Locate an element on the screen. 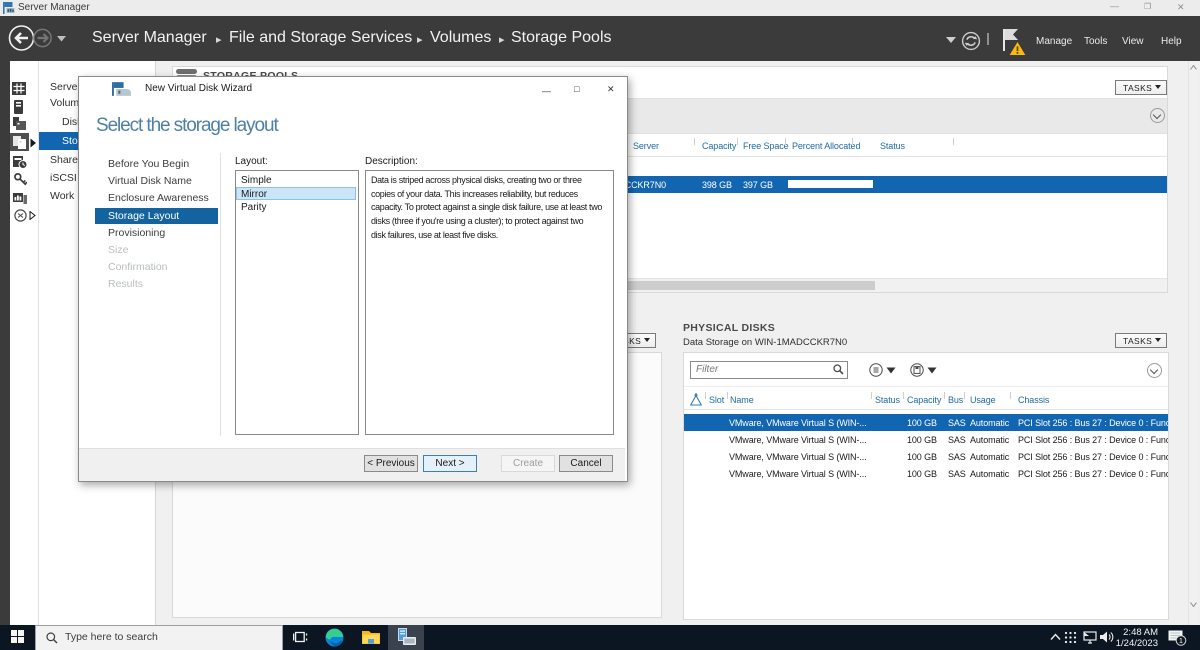 This screenshot has width=1200, height=650. svg-text: 1 is located at coordinates (1181, 641).